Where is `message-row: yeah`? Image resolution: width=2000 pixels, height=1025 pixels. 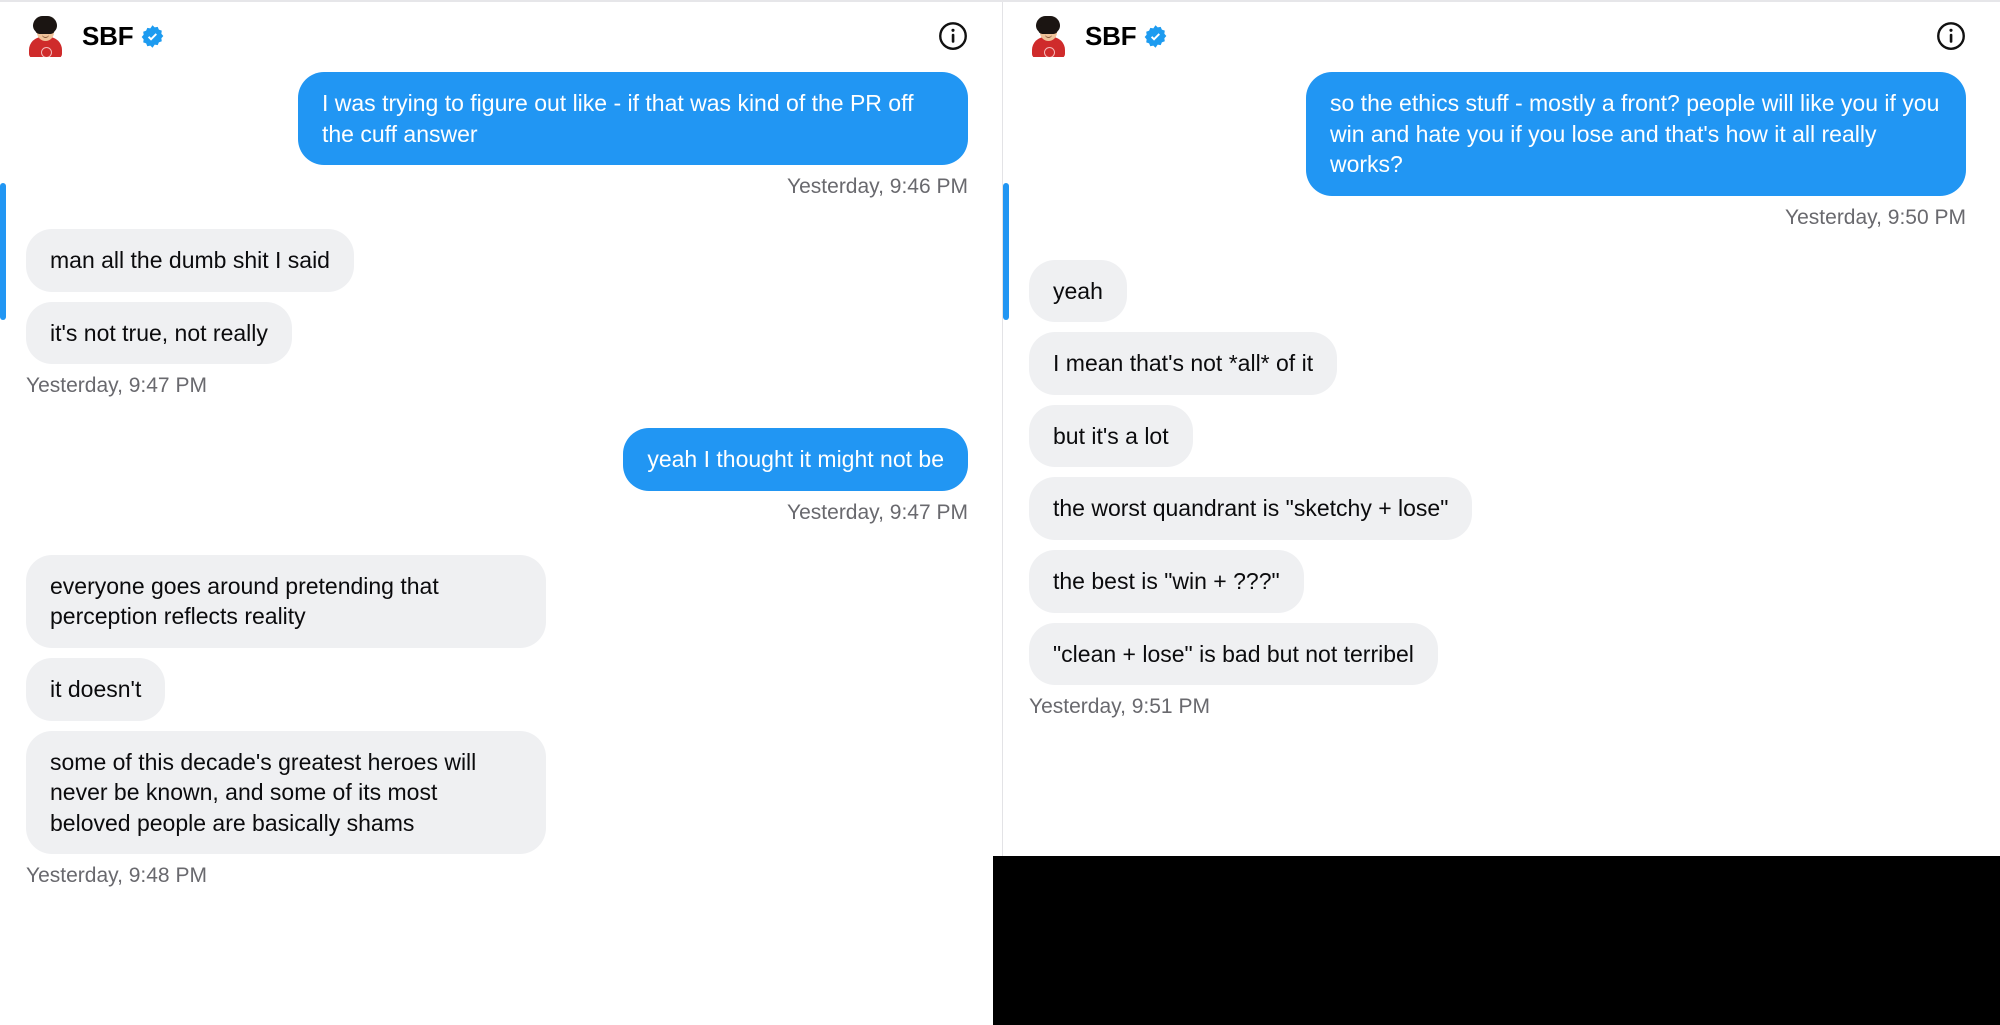
message-row: yeah is located at coordinates (1497, 291).